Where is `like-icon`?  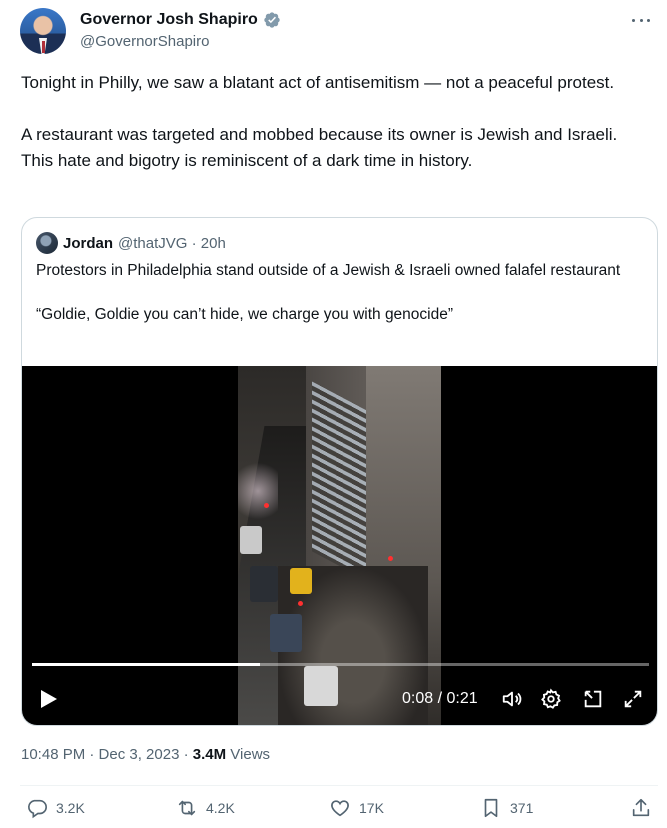
like-icon is located at coordinates (340, 808).